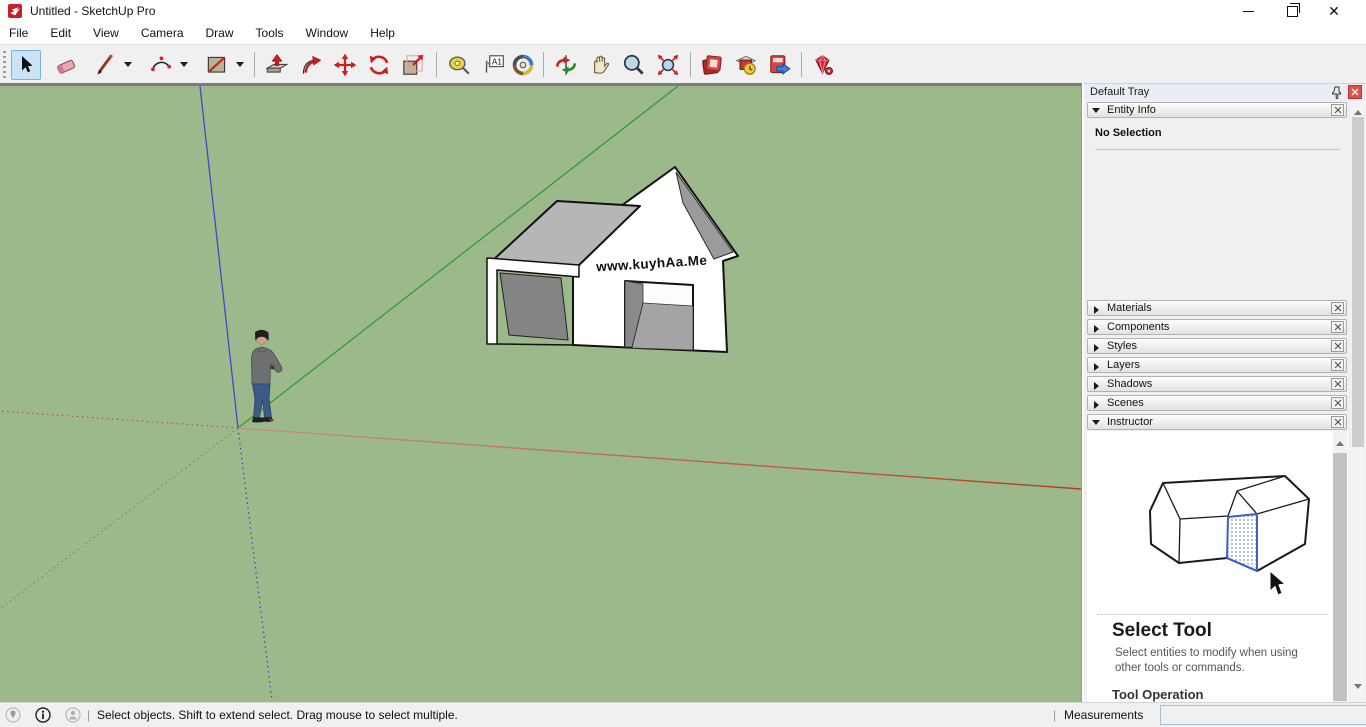  I want to click on scale-tool-button, so click(413, 65).